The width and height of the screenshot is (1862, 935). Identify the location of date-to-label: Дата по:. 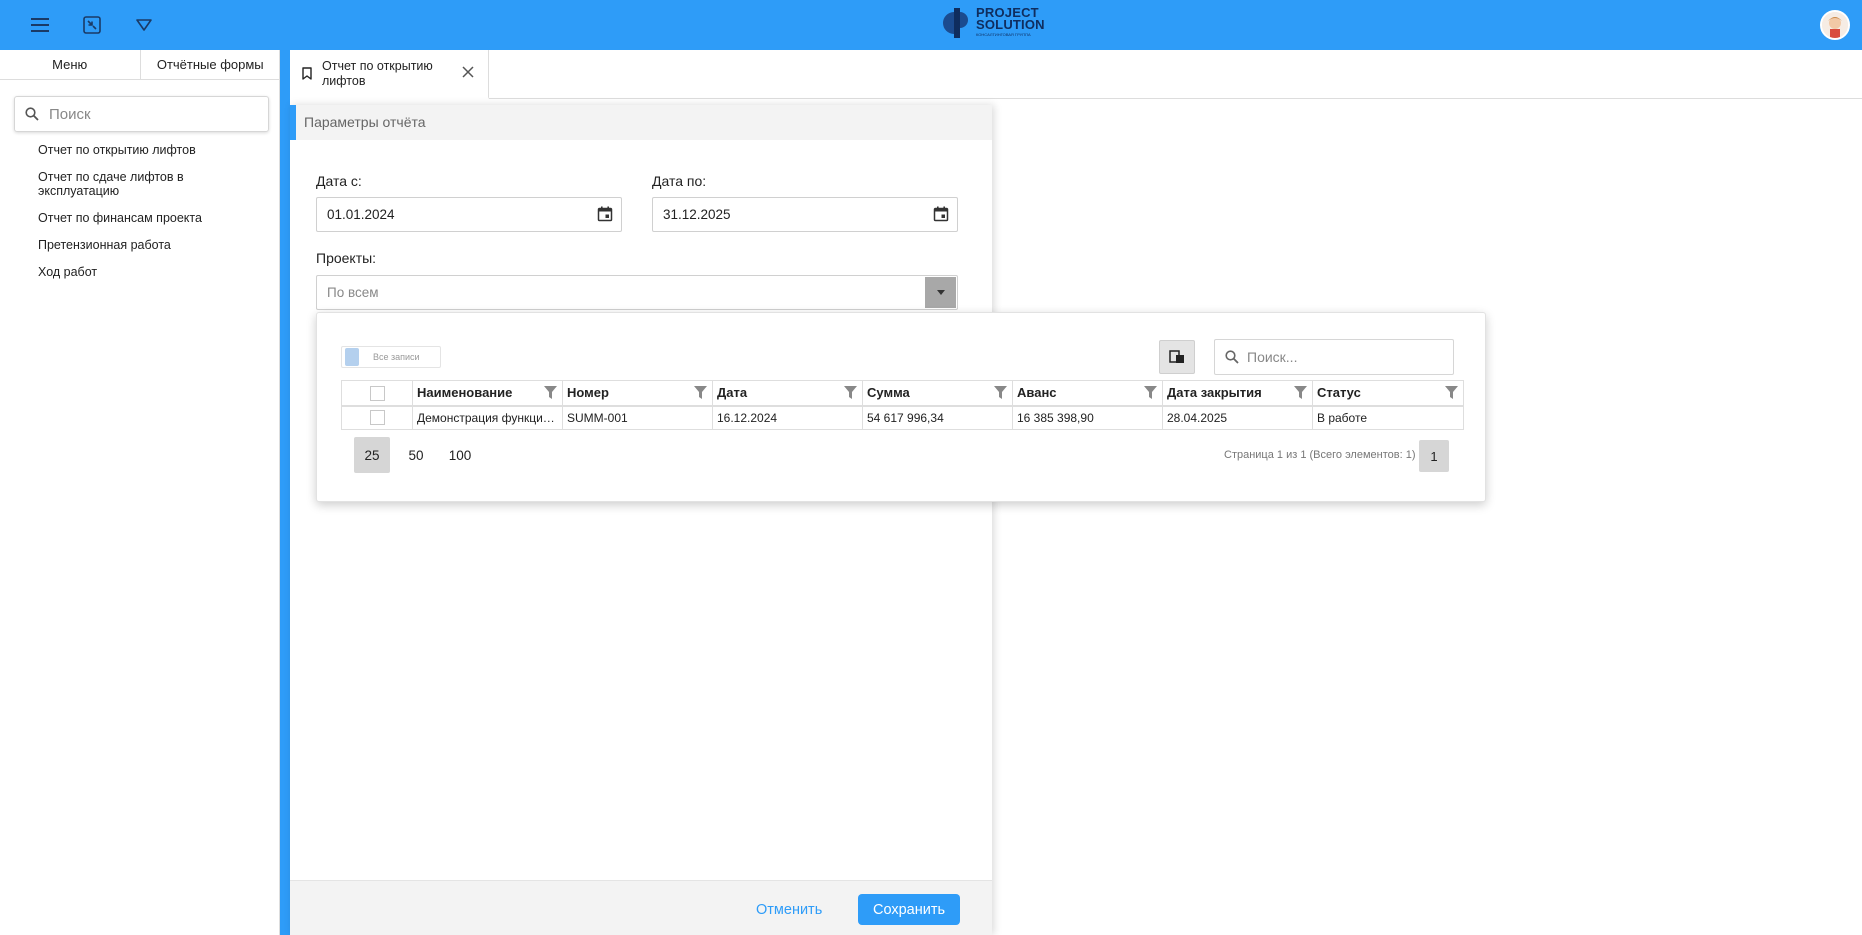
(679, 181).